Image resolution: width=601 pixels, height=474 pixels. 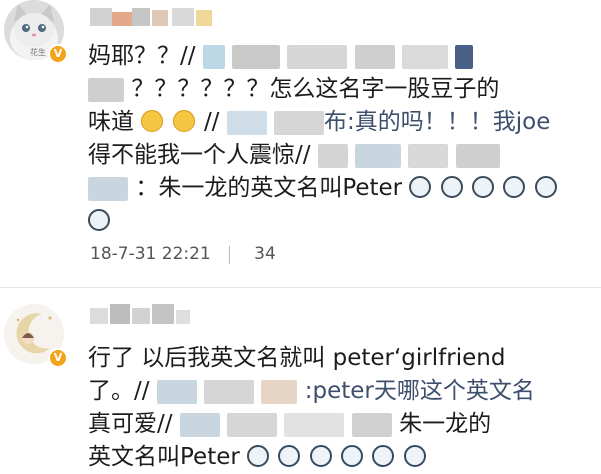 I want to click on comment-line: 得不能我一个人震惊//, so click(x=334, y=155).